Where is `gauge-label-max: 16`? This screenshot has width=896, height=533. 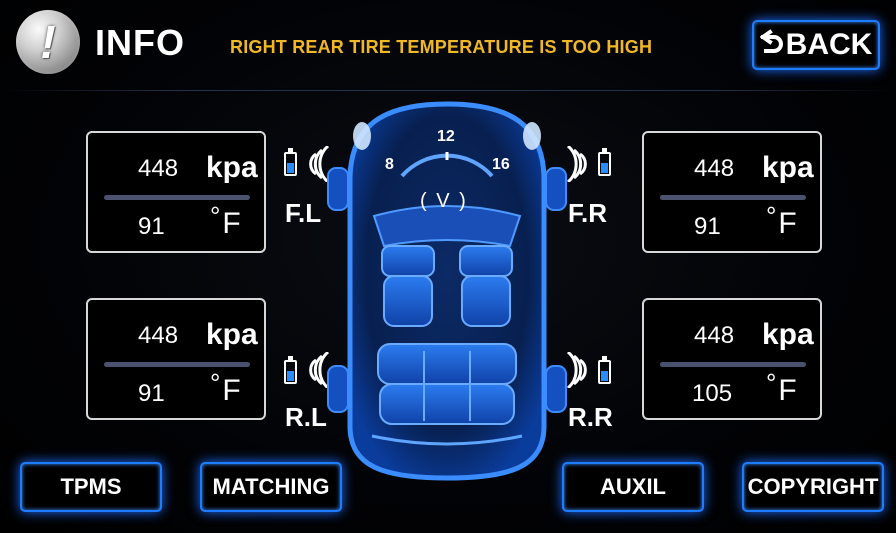 gauge-label-max: 16 is located at coordinates (501, 164).